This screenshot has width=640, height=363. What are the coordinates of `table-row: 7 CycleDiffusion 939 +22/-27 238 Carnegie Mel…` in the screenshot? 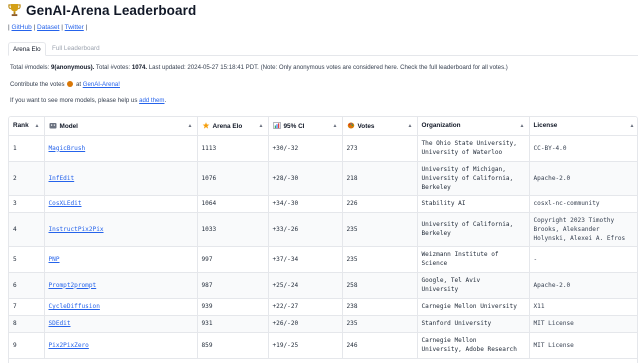 It's located at (323, 307).